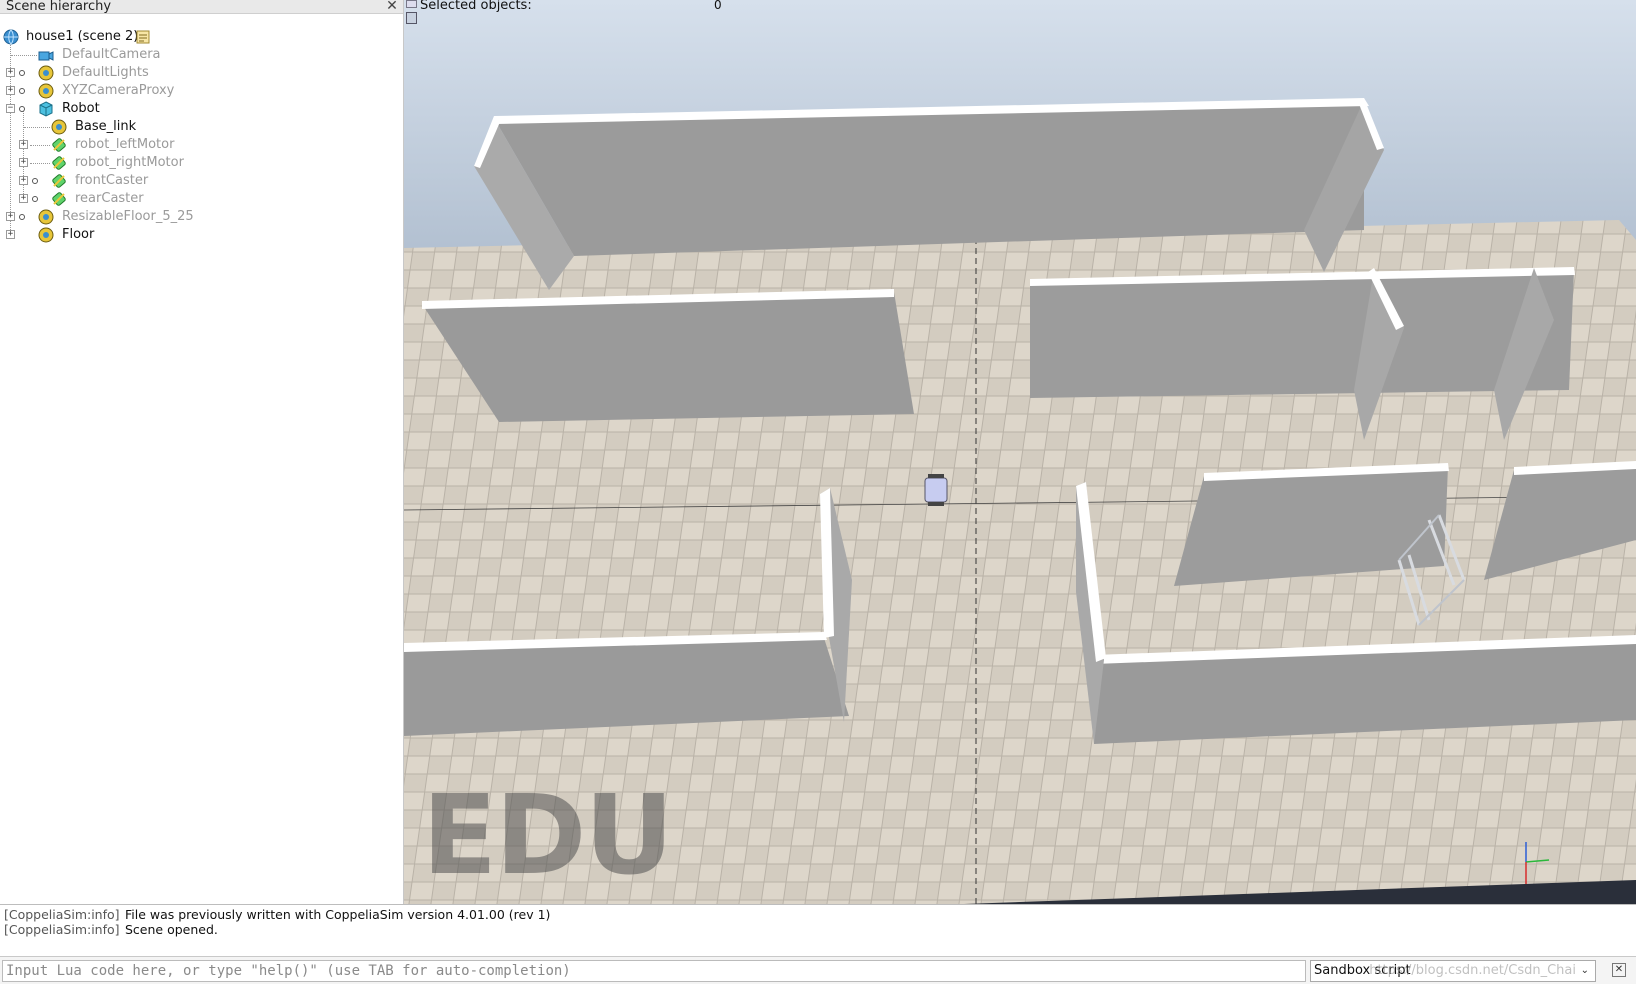  What do you see at coordinates (82, 36) in the screenshot?
I see `tree-item-label: house1 (scene 2)` at bounding box center [82, 36].